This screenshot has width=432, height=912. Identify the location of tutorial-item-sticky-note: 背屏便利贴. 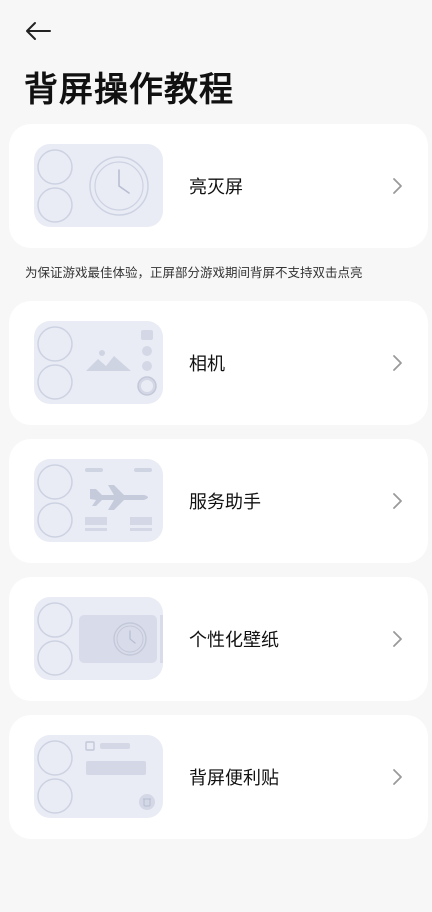
(218, 777).